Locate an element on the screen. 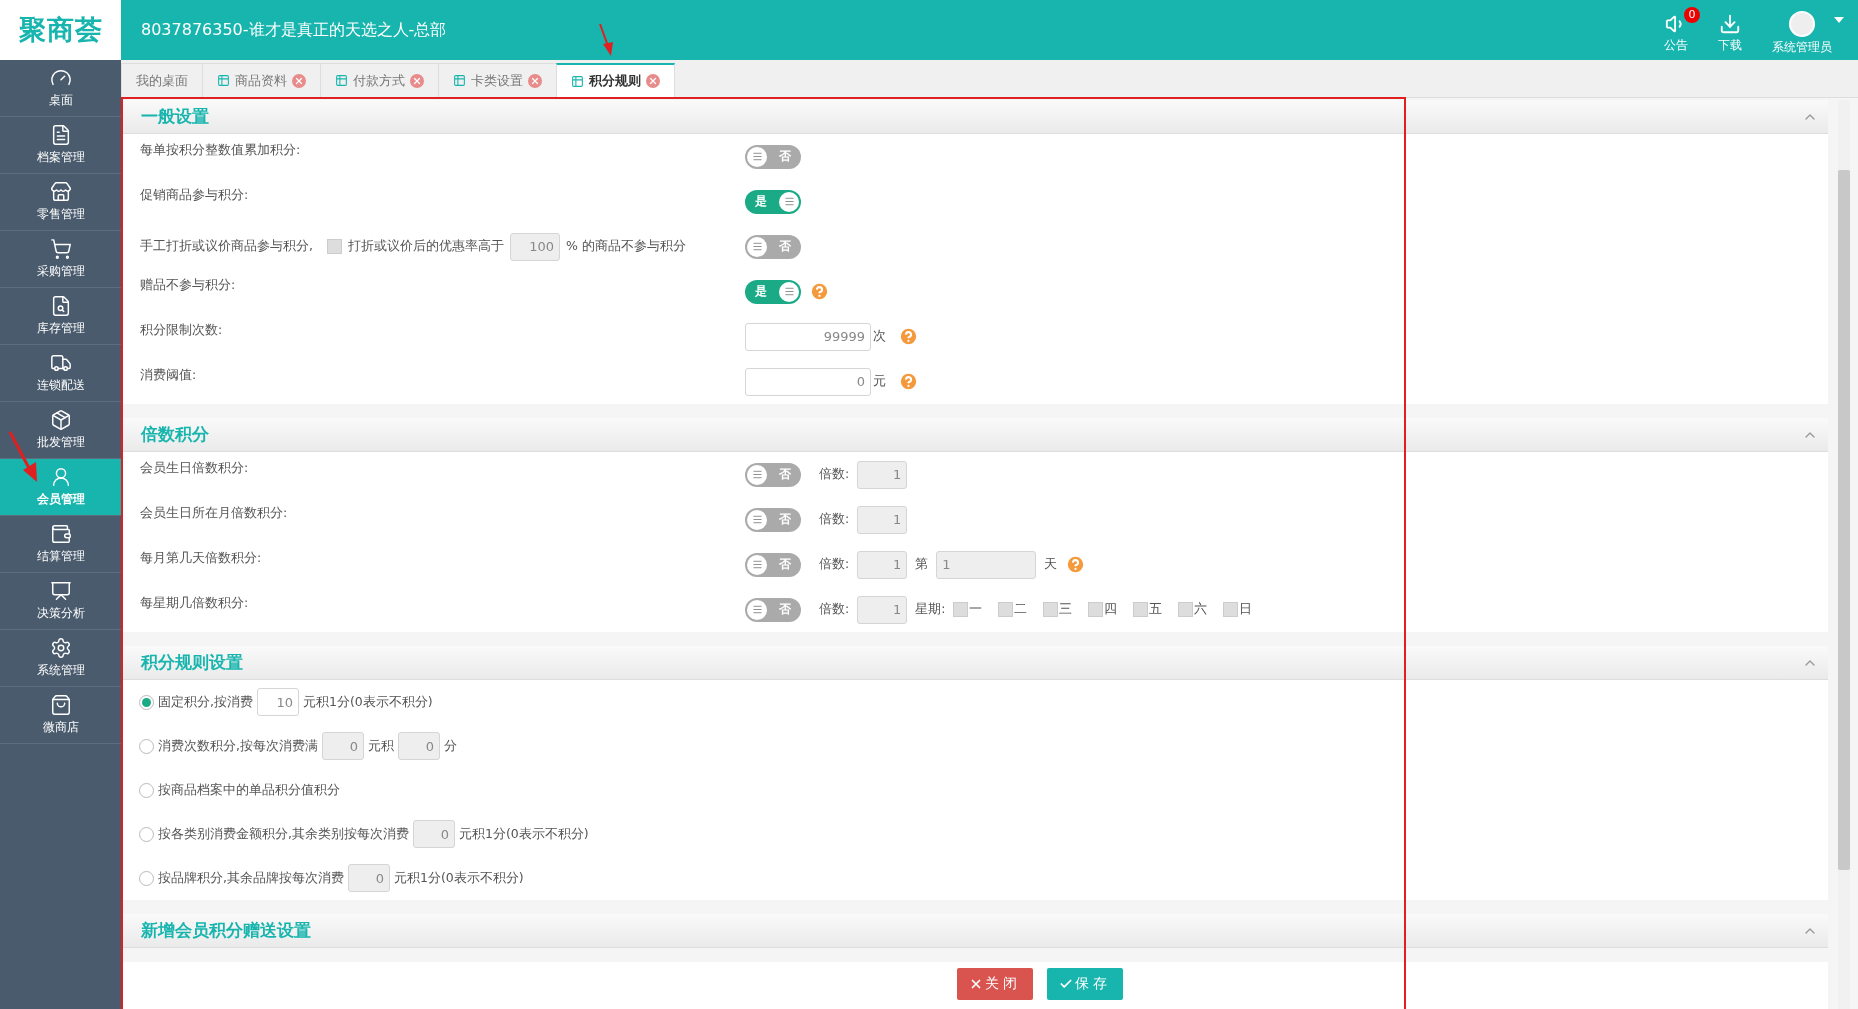  sidebar-item: 零售管理 is located at coordinates (60, 202).